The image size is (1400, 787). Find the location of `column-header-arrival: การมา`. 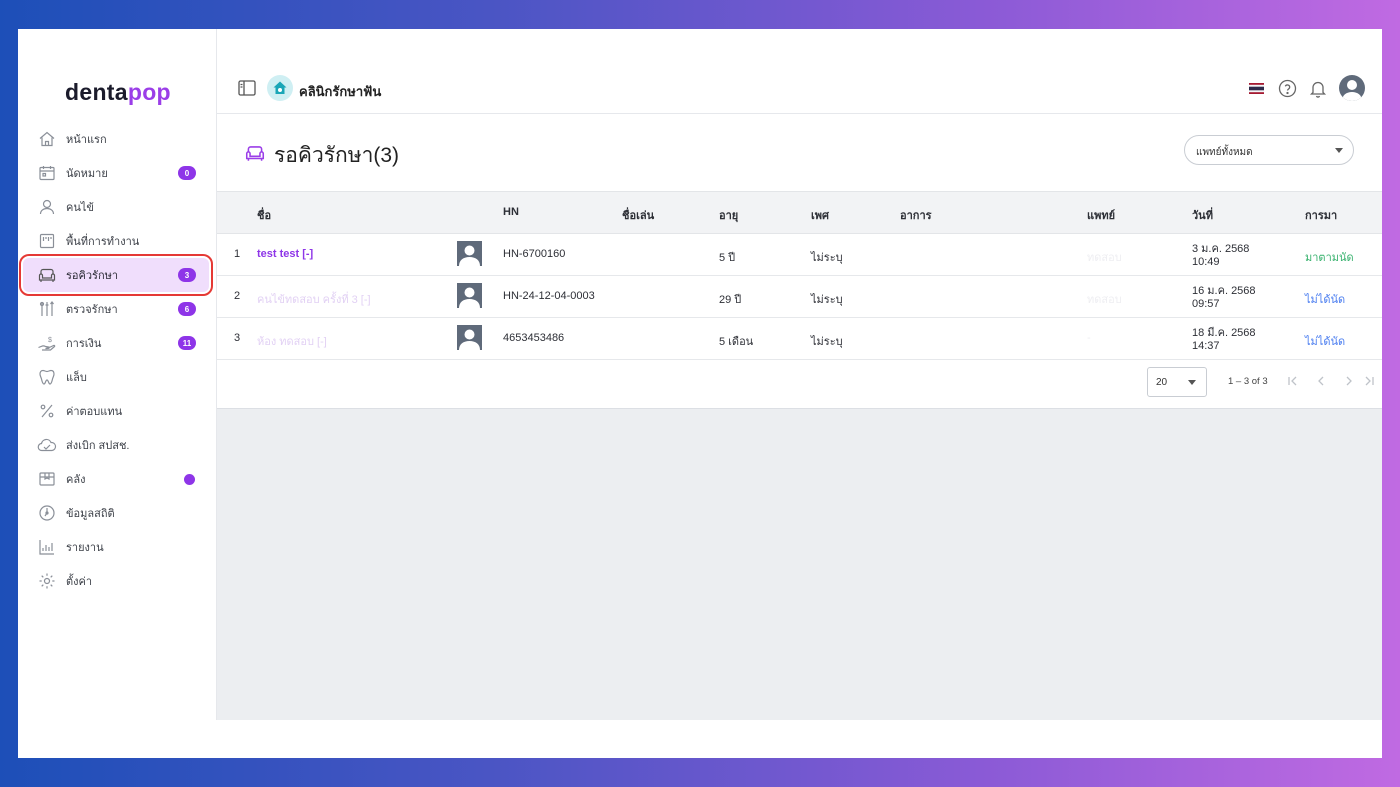

column-header-arrival: การมา is located at coordinates (1321, 215).